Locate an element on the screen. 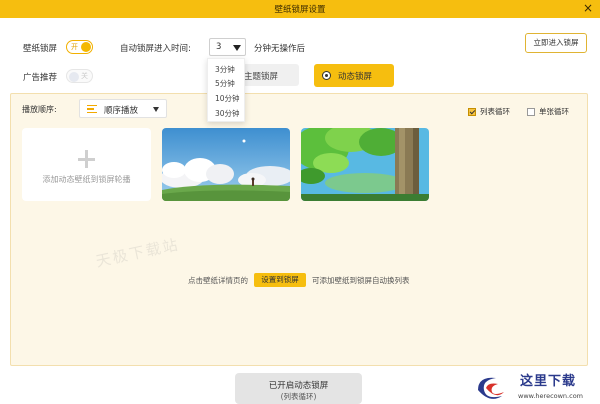  dynamic-lock-status-button: 已开启动态锁屏 (列表循环) is located at coordinates (298, 388).